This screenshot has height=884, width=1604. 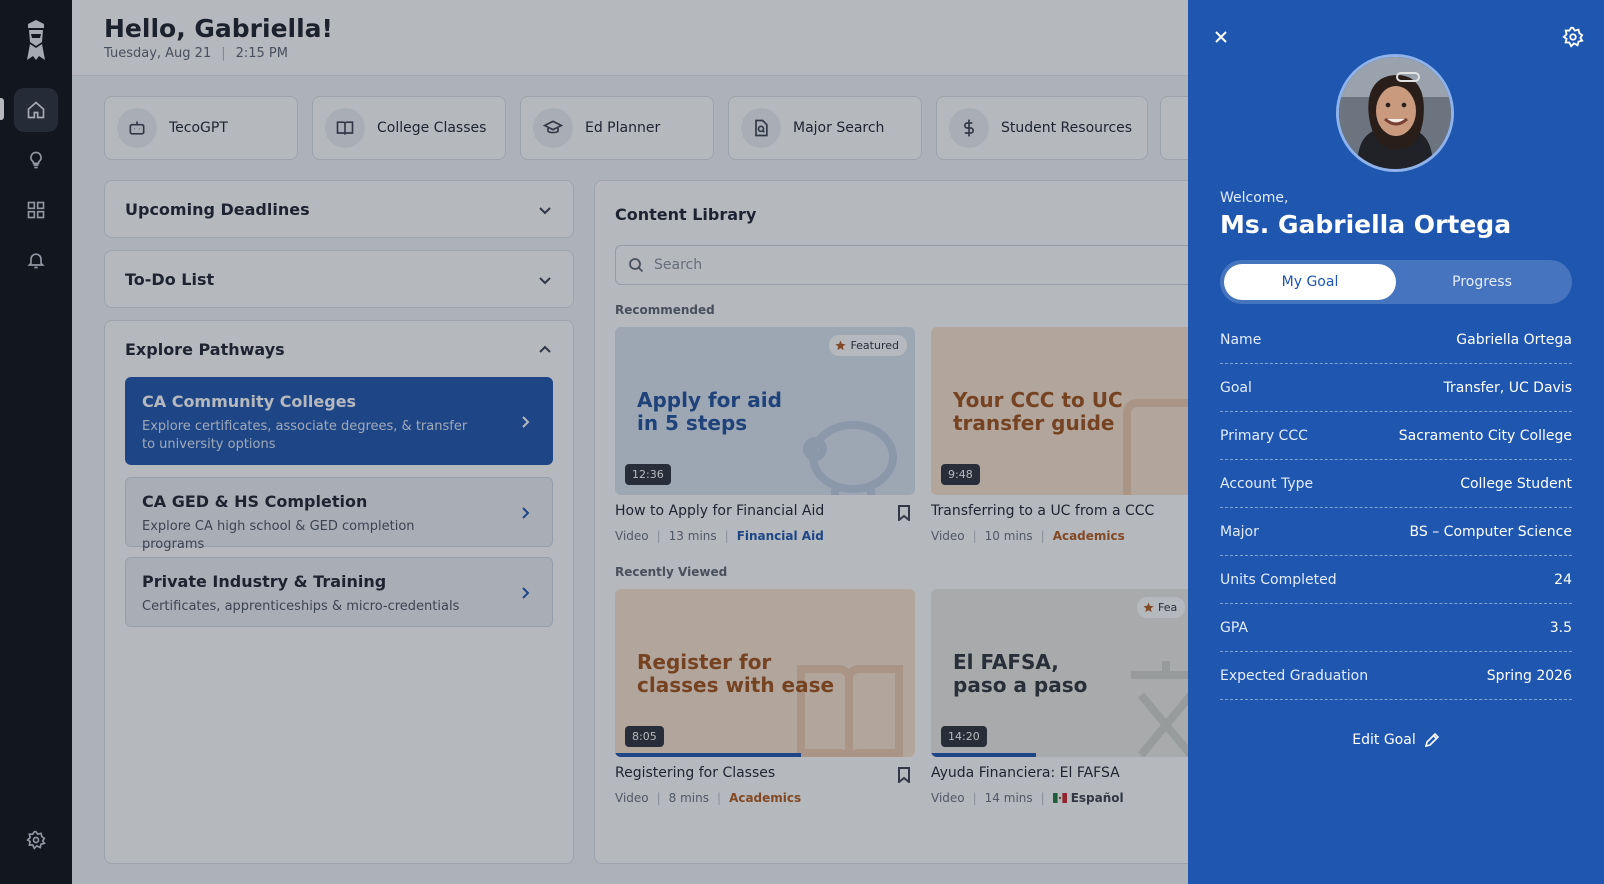 I want to click on detail-key: Expected Graduation, so click(x=1294, y=675).